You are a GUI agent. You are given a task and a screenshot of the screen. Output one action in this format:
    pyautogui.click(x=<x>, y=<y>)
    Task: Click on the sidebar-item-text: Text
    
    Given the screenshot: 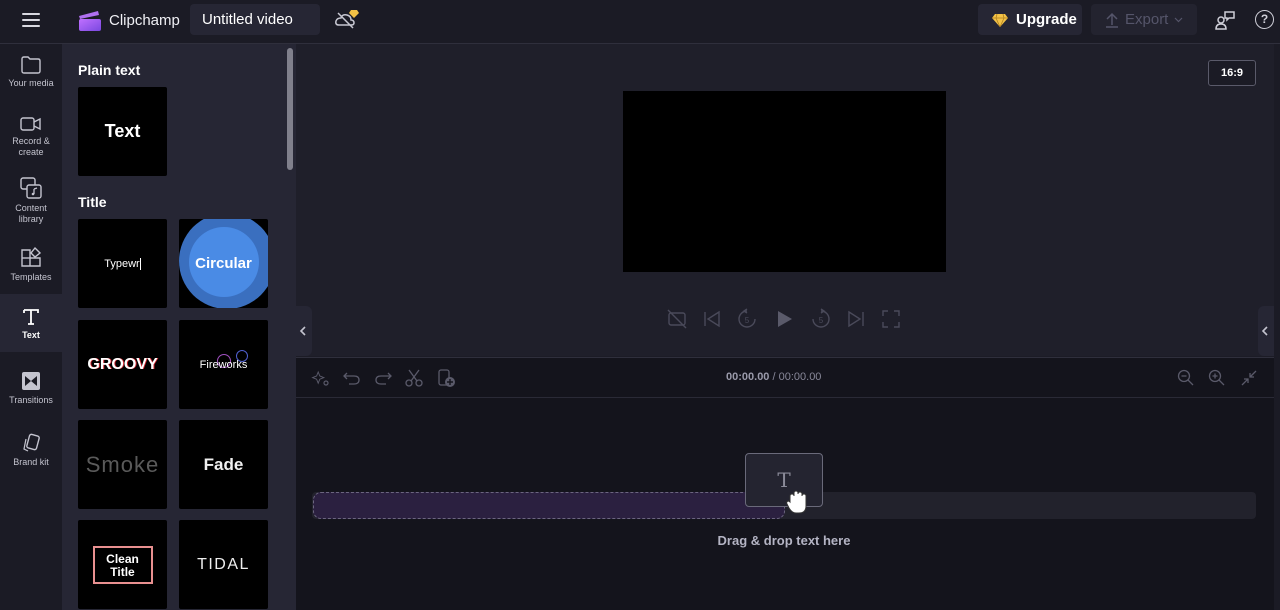 What is the action you would take?
    pyautogui.click(x=31, y=323)
    